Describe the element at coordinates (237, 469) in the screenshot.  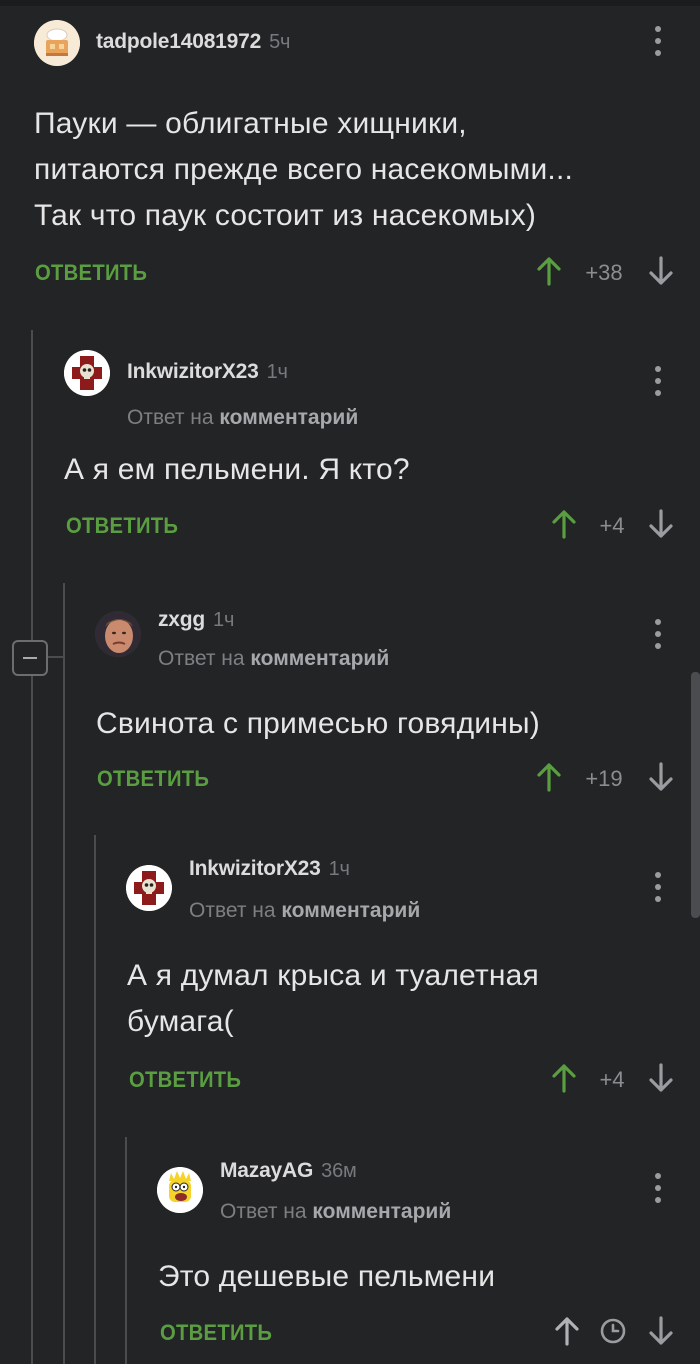
I see `comment-text: А я ем пельмени. Я кто?` at that location.